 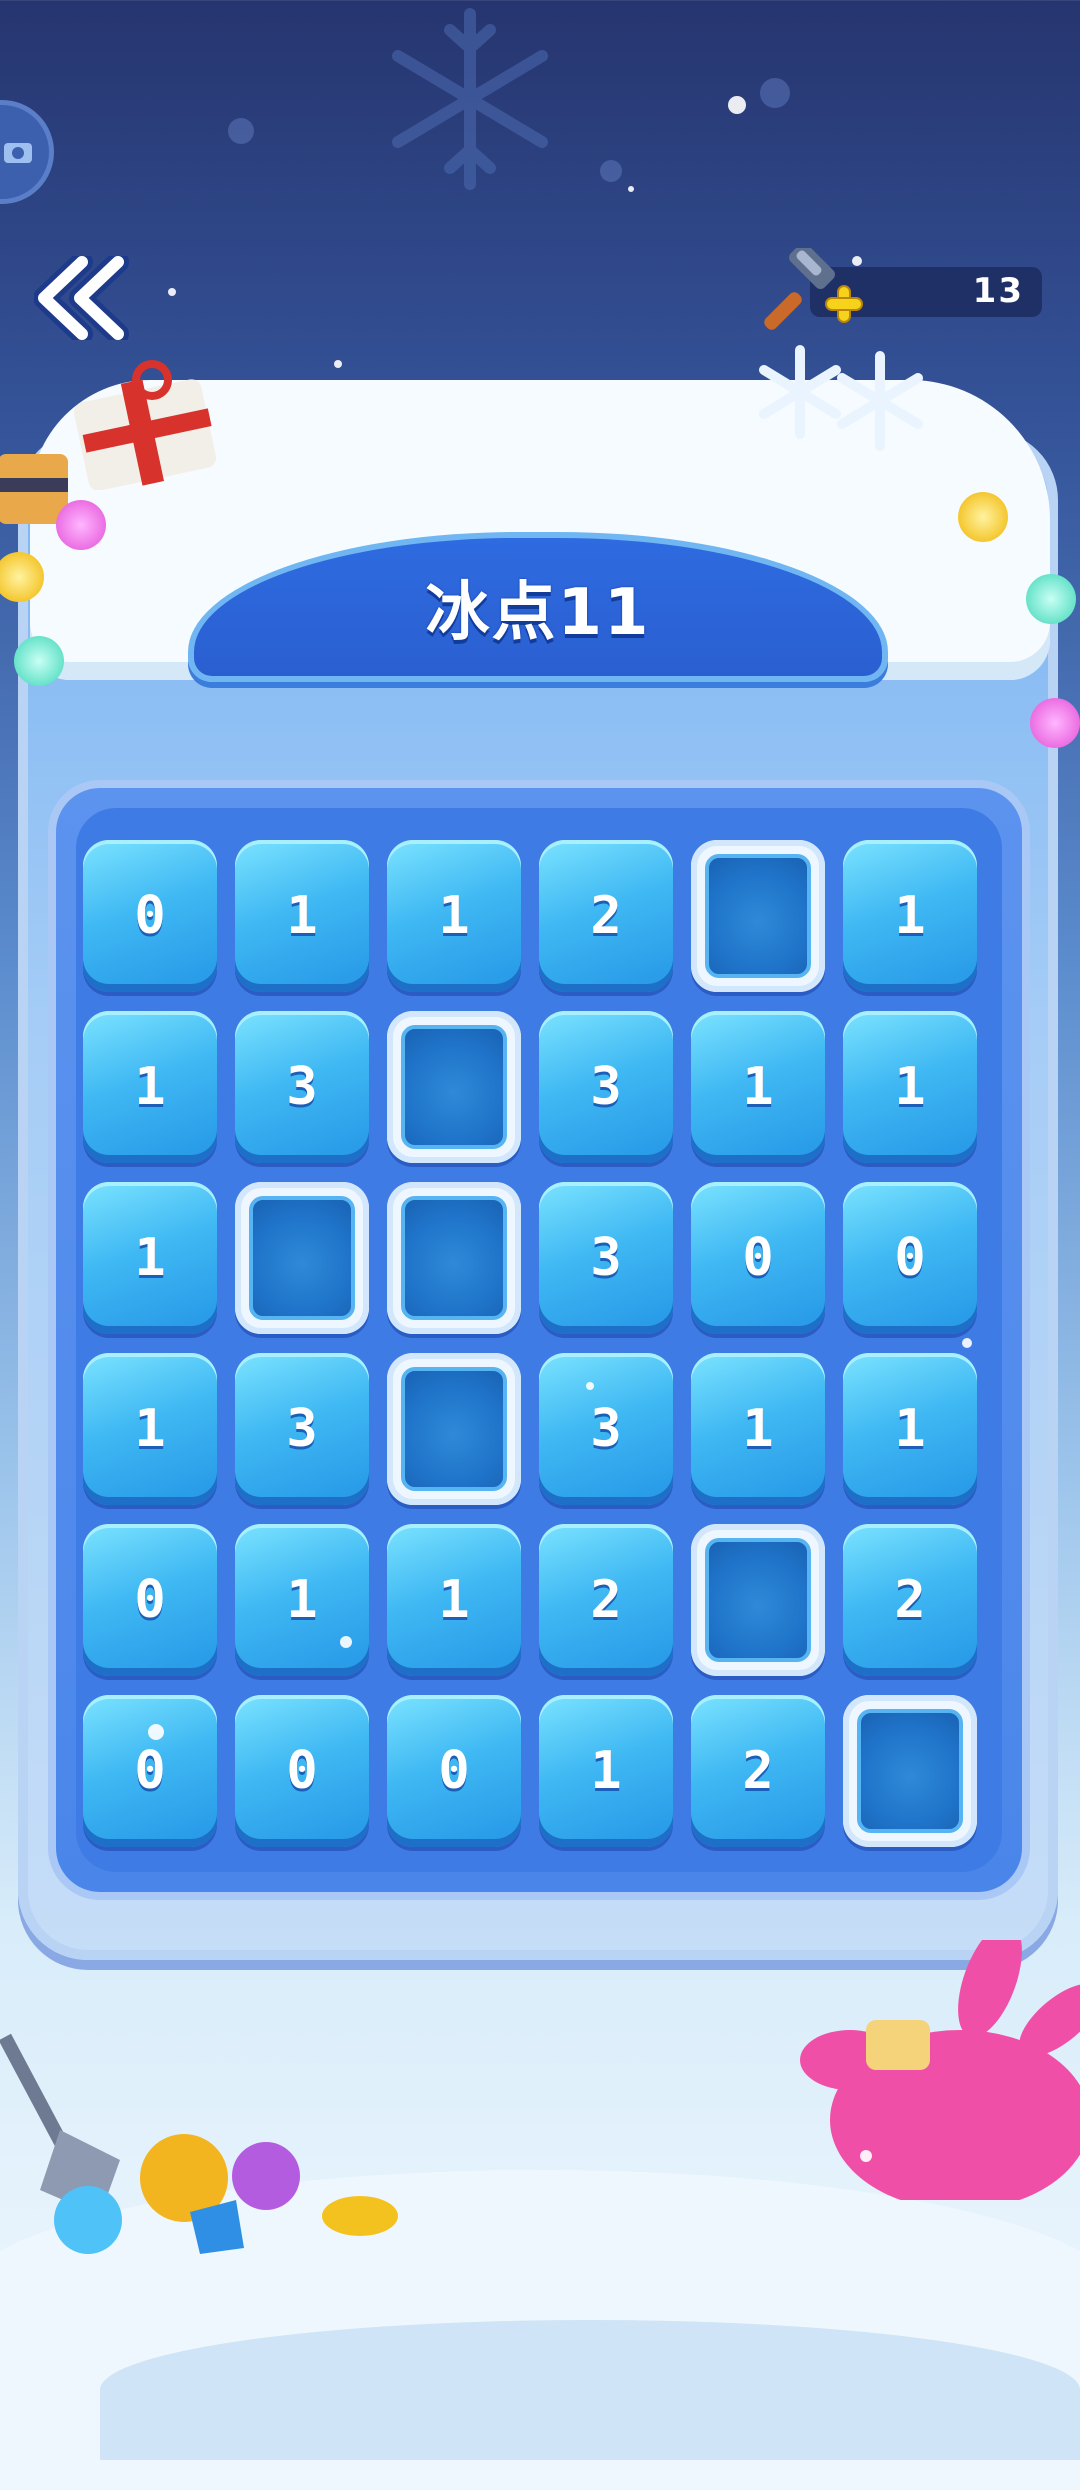 I want to click on back-button, so click(x=84, y=298).